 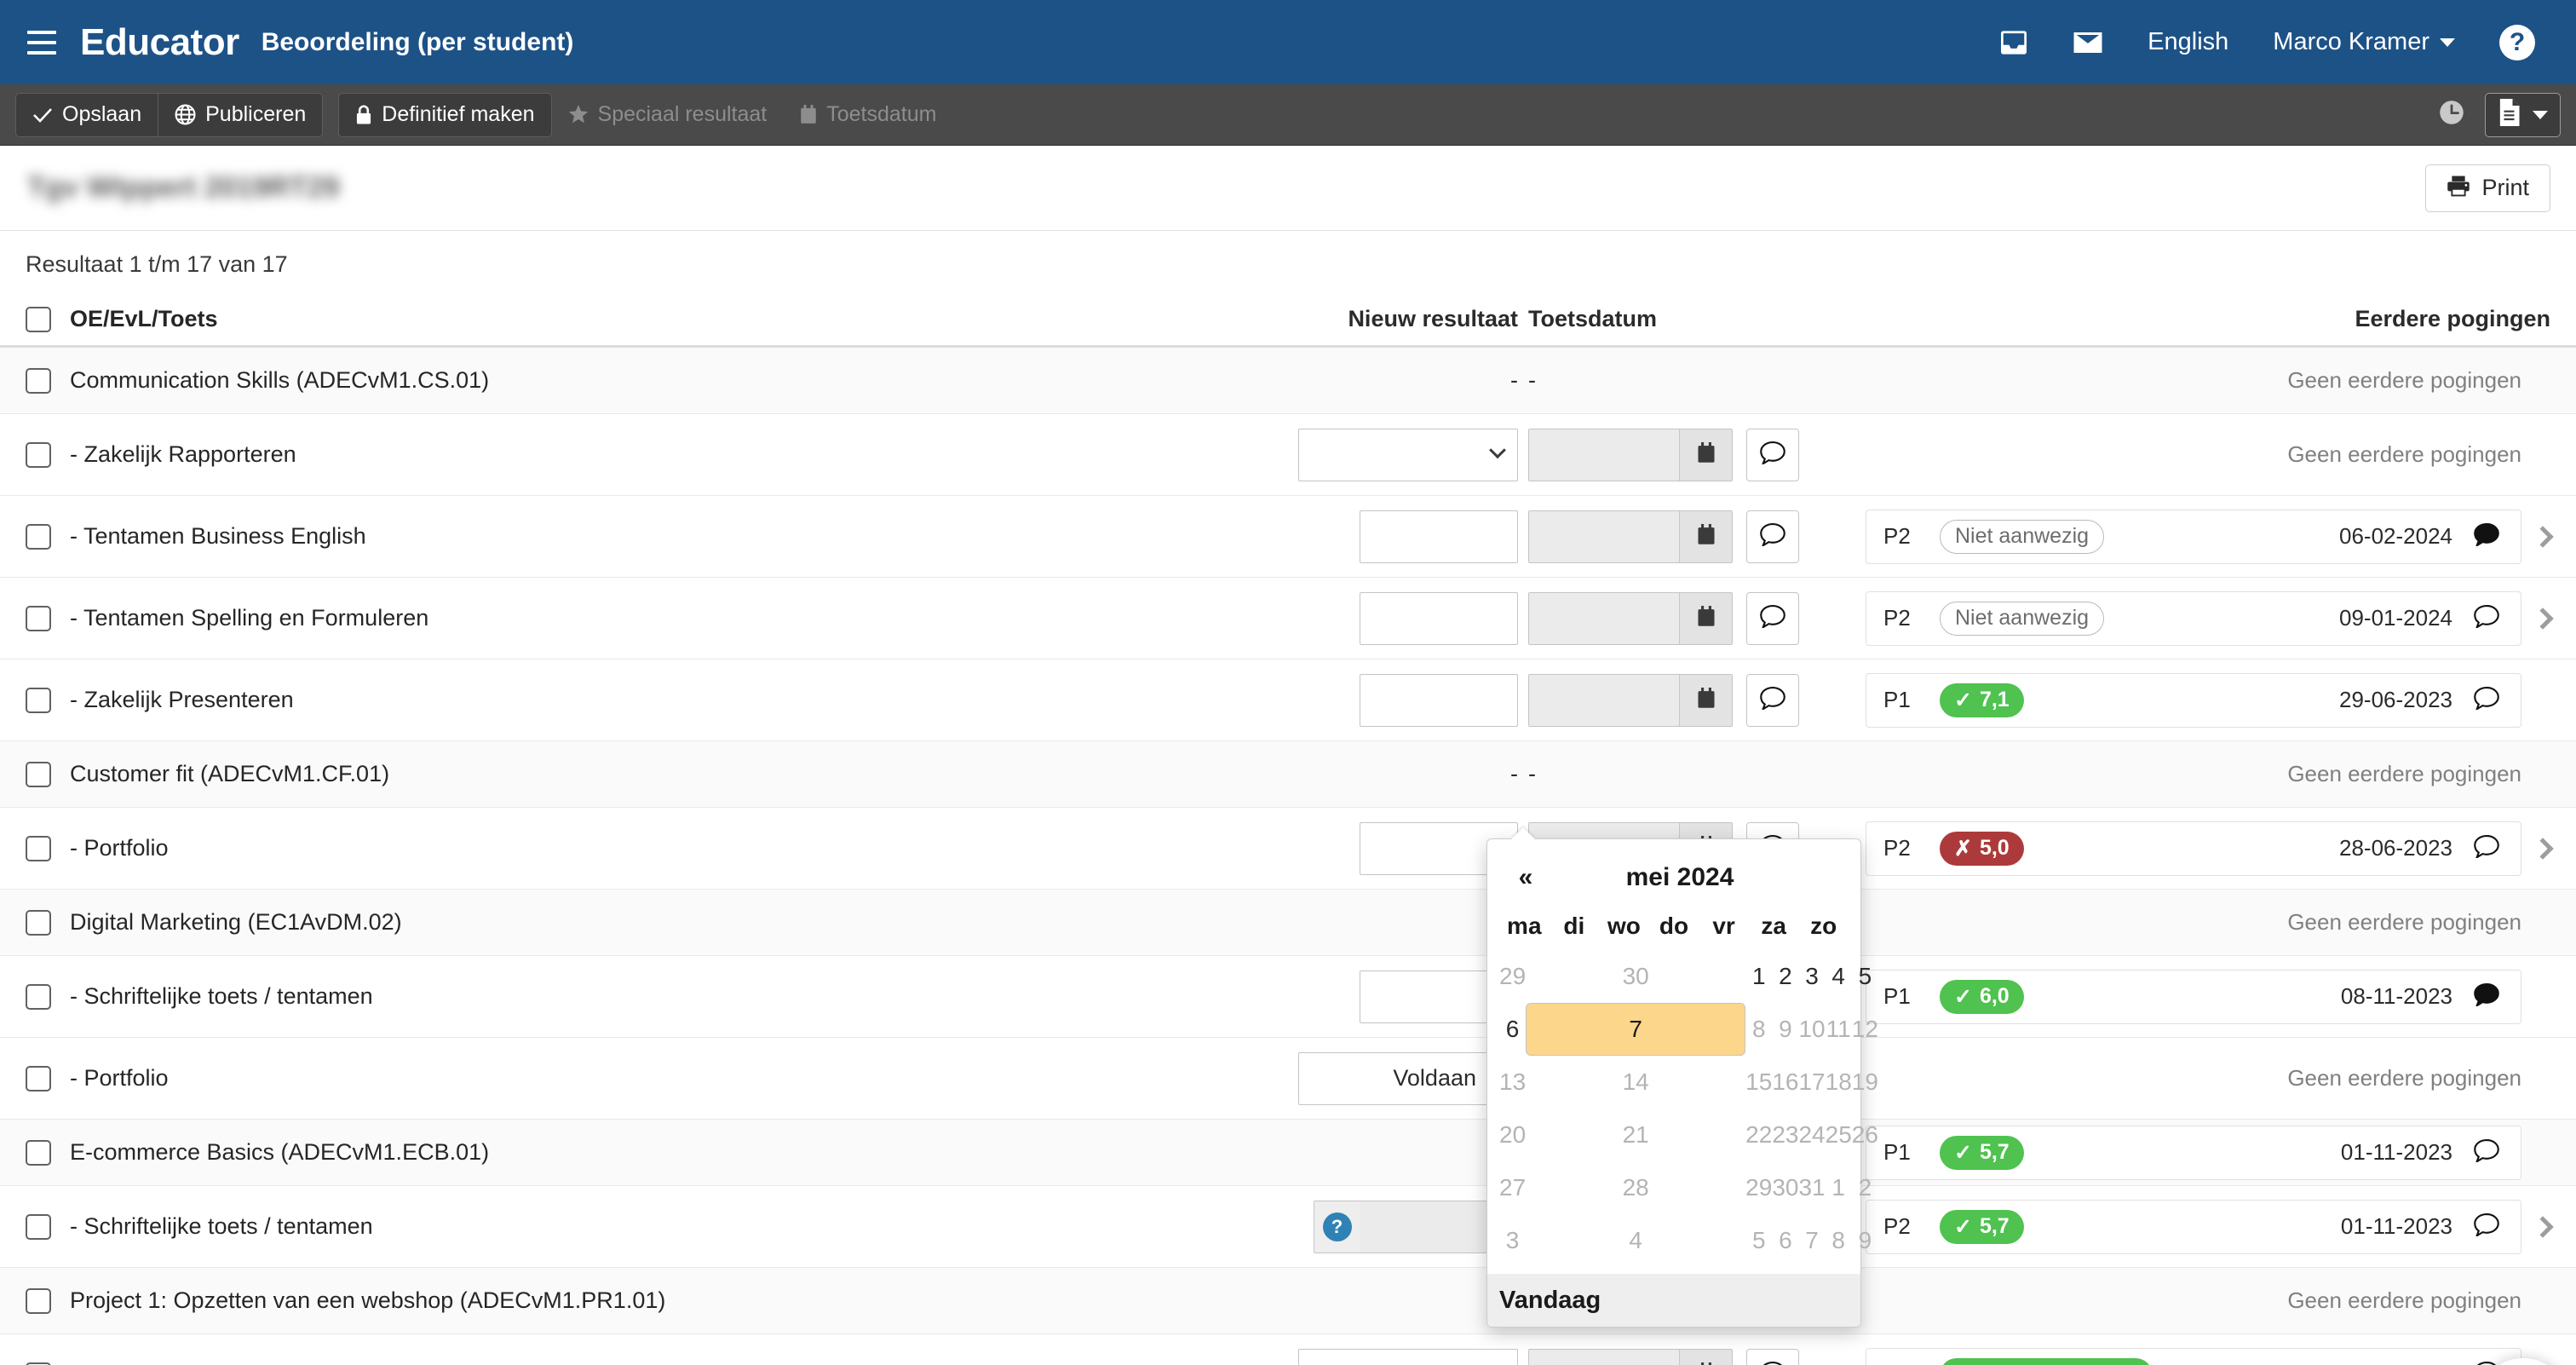 What do you see at coordinates (2487, 188) in the screenshot?
I see `print-button: Print` at bounding box center [2487, 188].